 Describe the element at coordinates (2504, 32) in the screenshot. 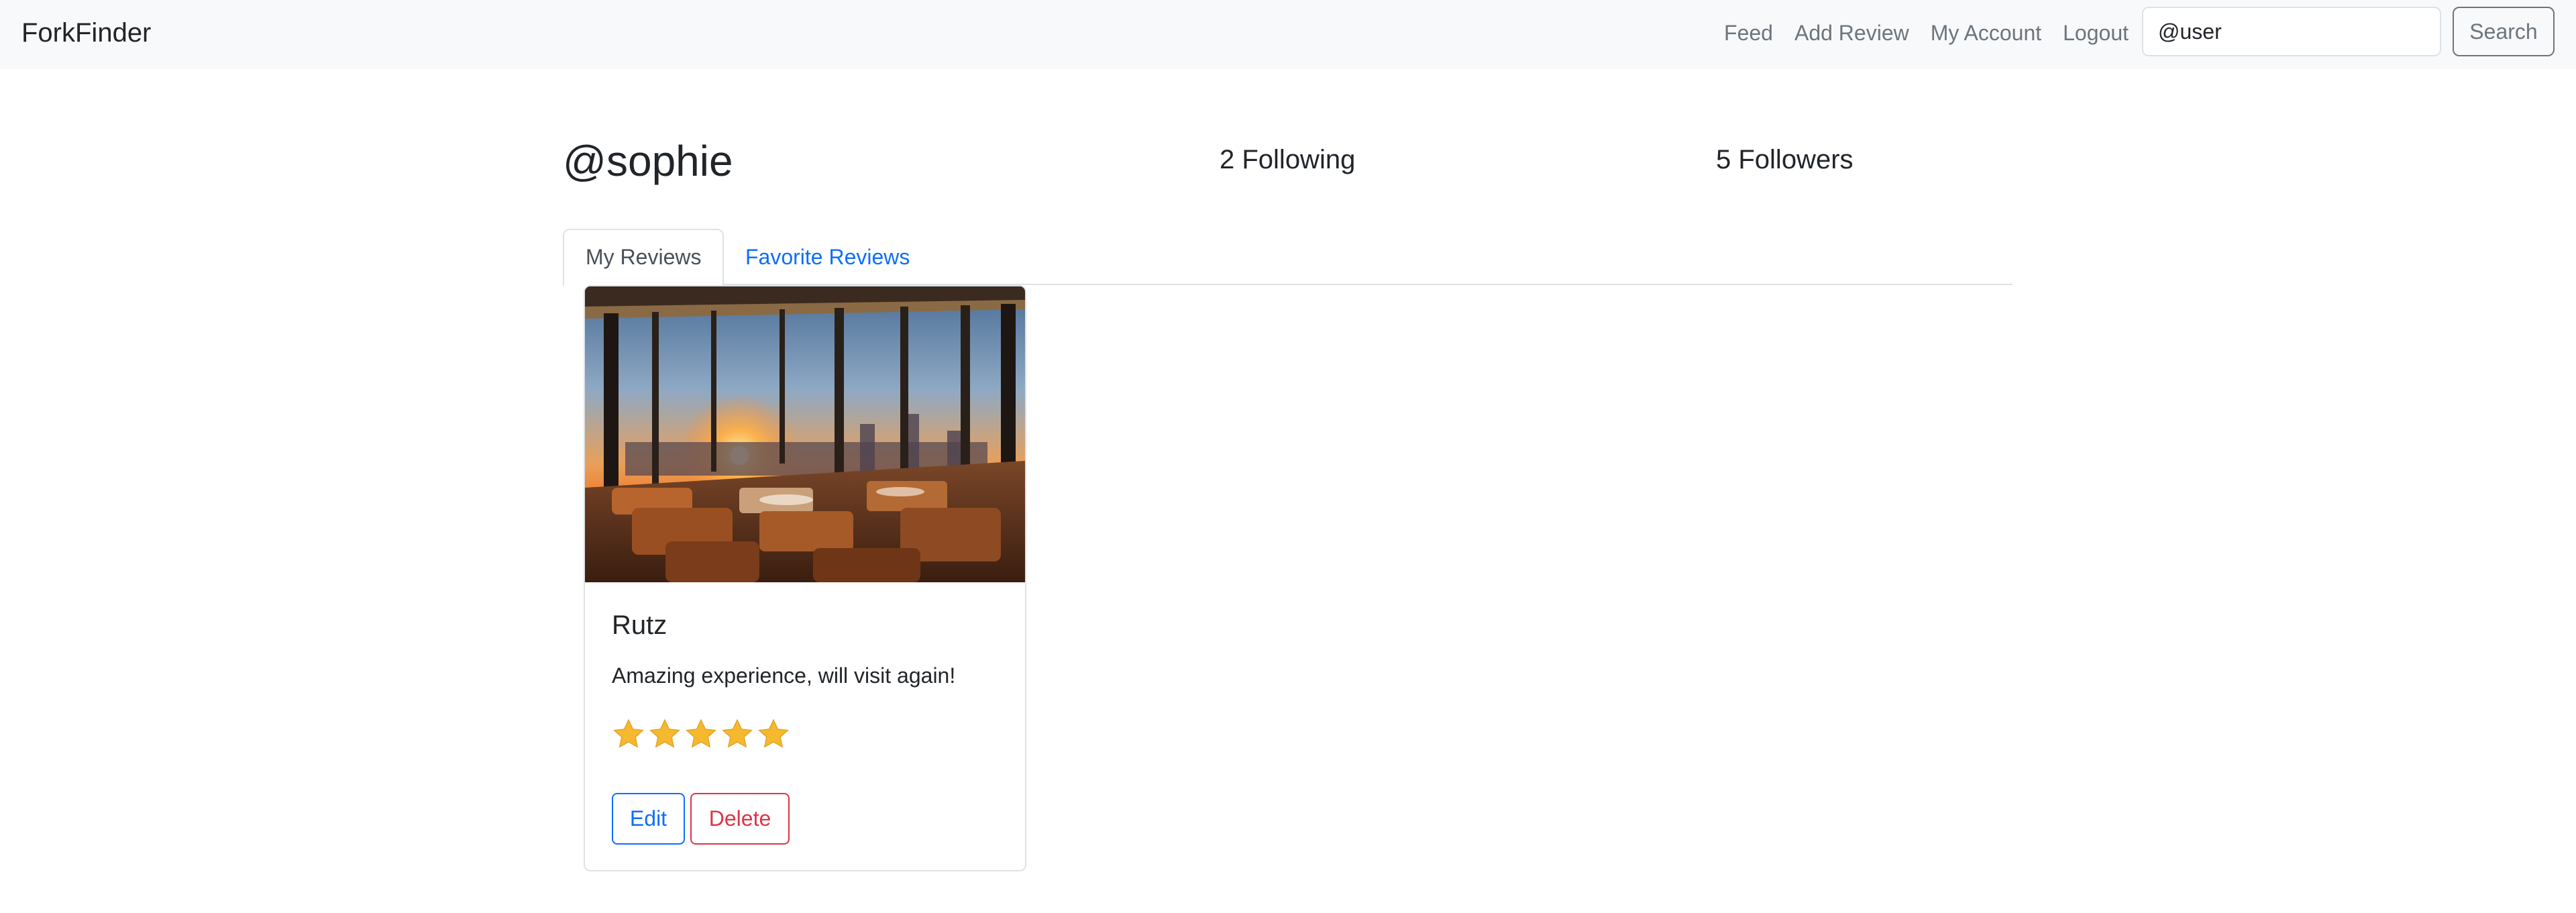

I see `search-button: Search` at that location.